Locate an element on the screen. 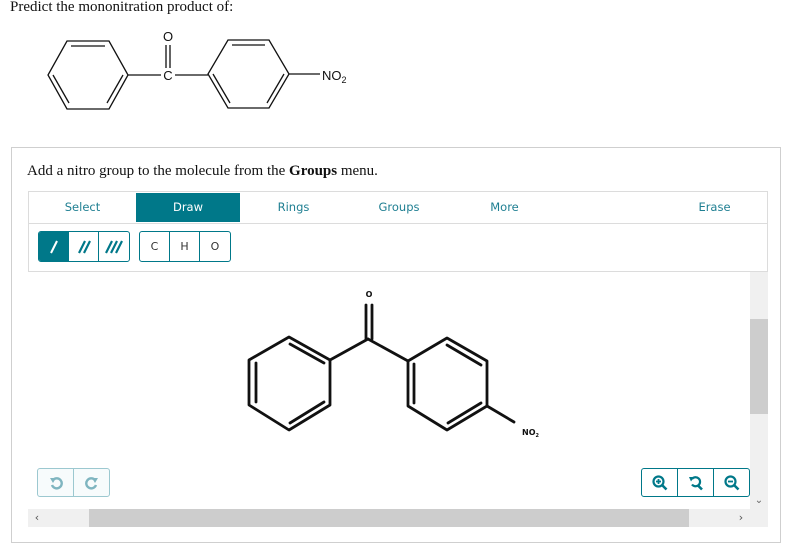 The width and height of the screenshot is (788, 559). canvas-bond-left-carbonyl is located at coordinates (349, 349).